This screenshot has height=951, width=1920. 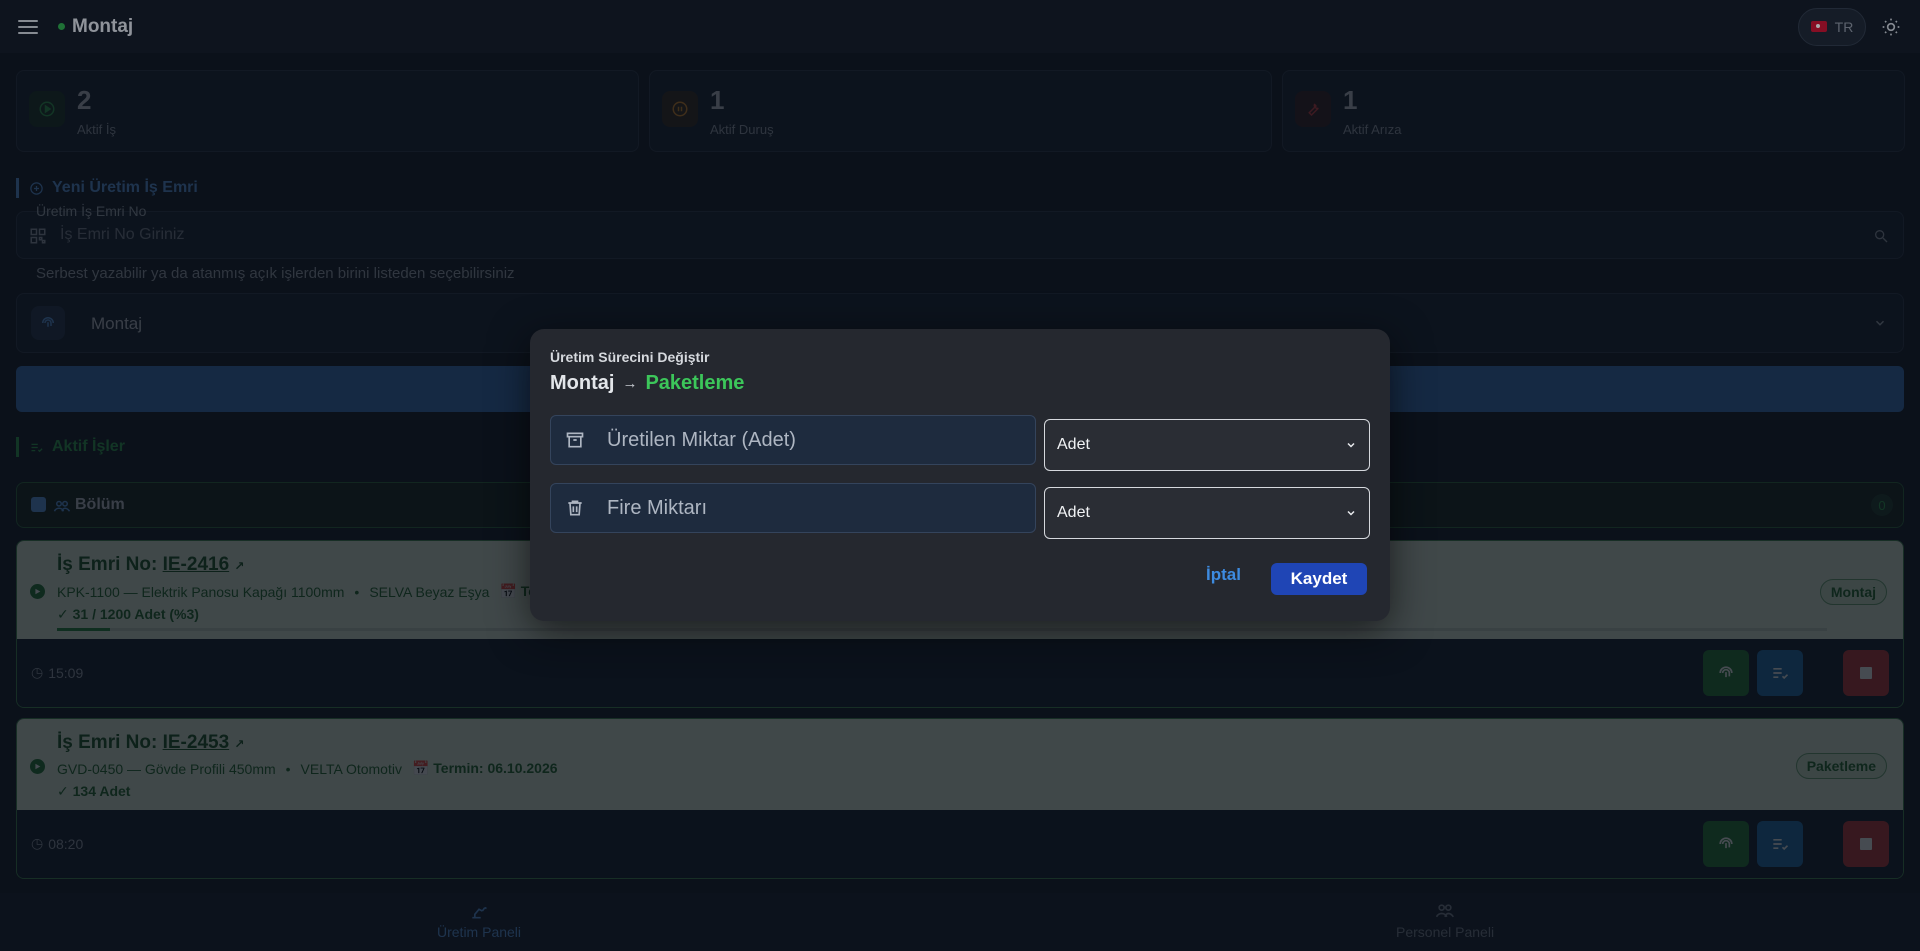 What do you see at coordinates (1223, 575) in the screenshot?
I see `cancel-button: İptal` at bounding box center [1223, 575].